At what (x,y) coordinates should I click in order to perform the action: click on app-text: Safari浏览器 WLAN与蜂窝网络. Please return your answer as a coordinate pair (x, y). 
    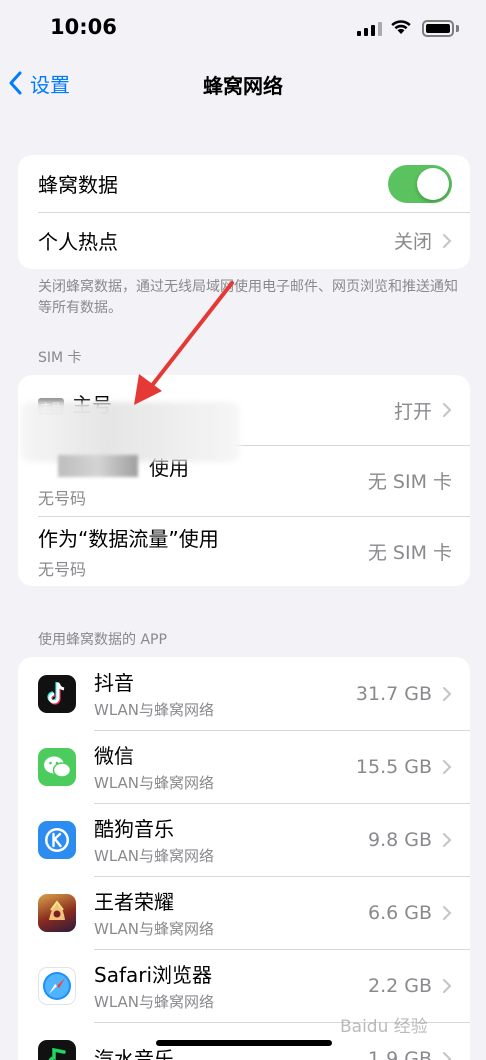
    Looking at the image, I should click on (231, 985).